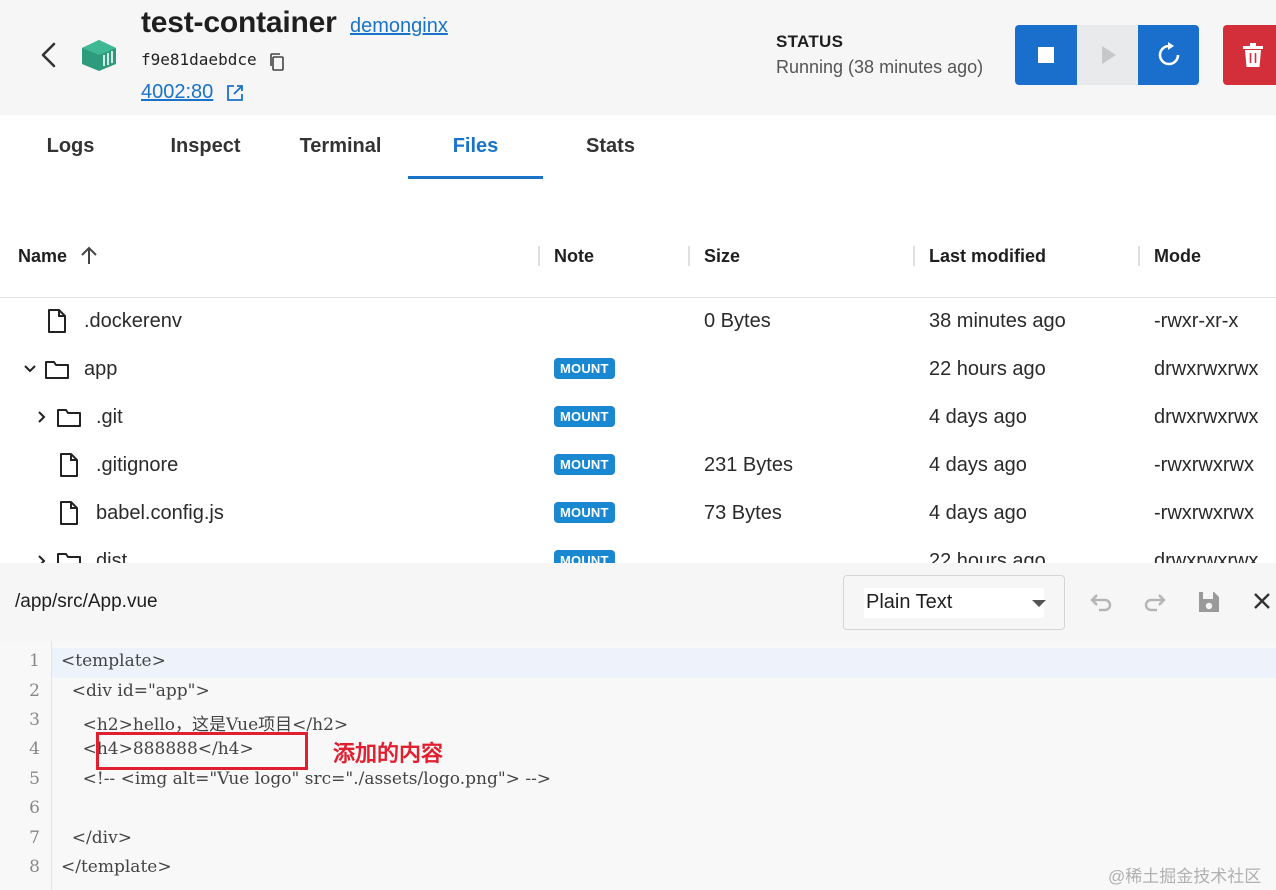  Describe the element at coordinates (202, 751) in the screenshot. I see `annotation-highlight-box` at that location.